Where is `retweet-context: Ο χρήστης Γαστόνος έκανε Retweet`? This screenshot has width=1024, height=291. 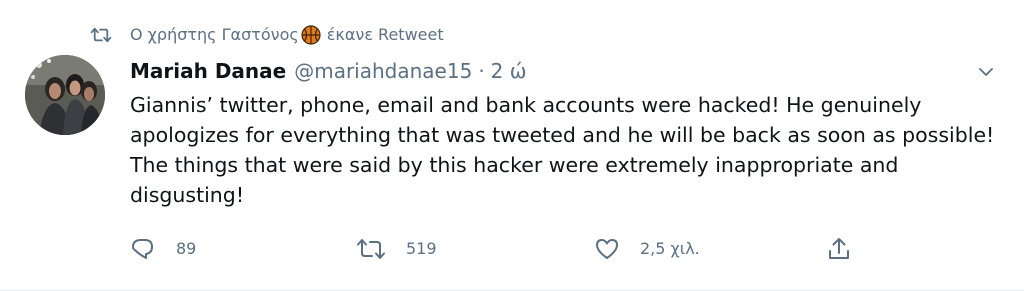 retweet-context: Ο χρήστης Γαστόνος έκανε Retweet is located at coordinates (267, 35).